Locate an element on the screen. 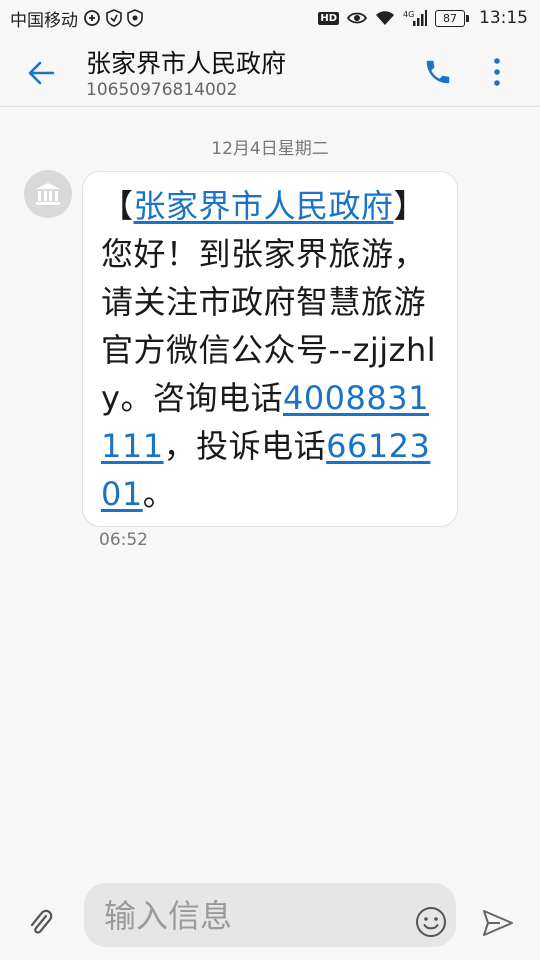 The image size is (540, 960). paperclip-icon is located at coordinates (41, 921).